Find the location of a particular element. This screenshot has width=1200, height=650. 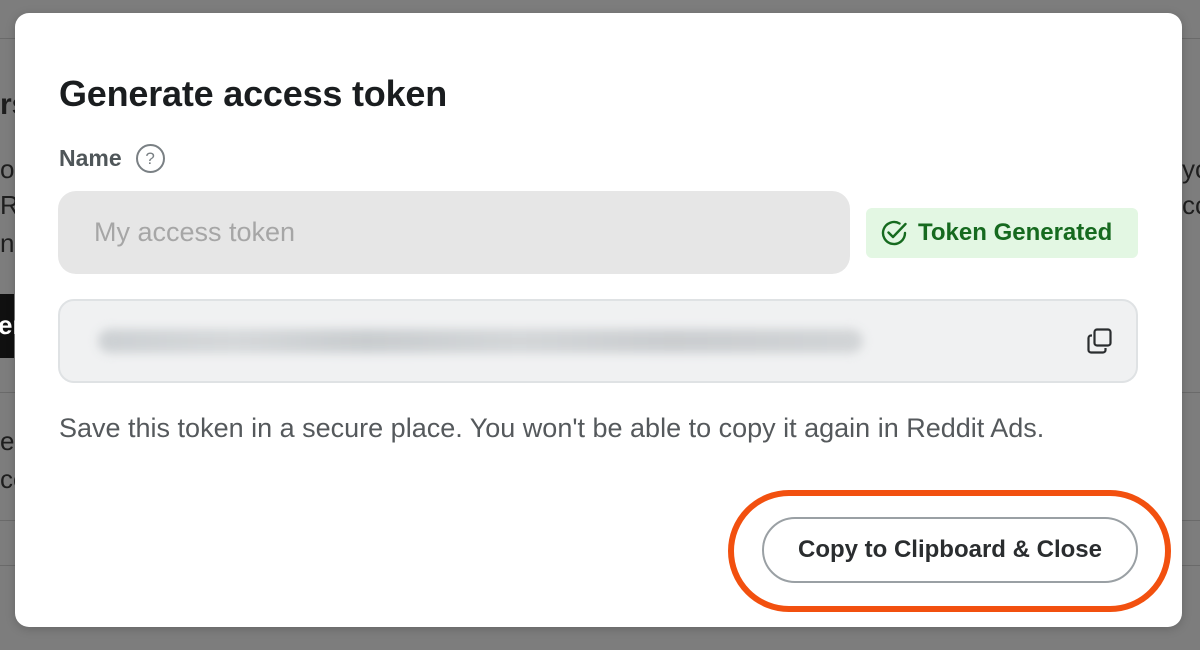

token-value-field is located at coordinates (598, 341).